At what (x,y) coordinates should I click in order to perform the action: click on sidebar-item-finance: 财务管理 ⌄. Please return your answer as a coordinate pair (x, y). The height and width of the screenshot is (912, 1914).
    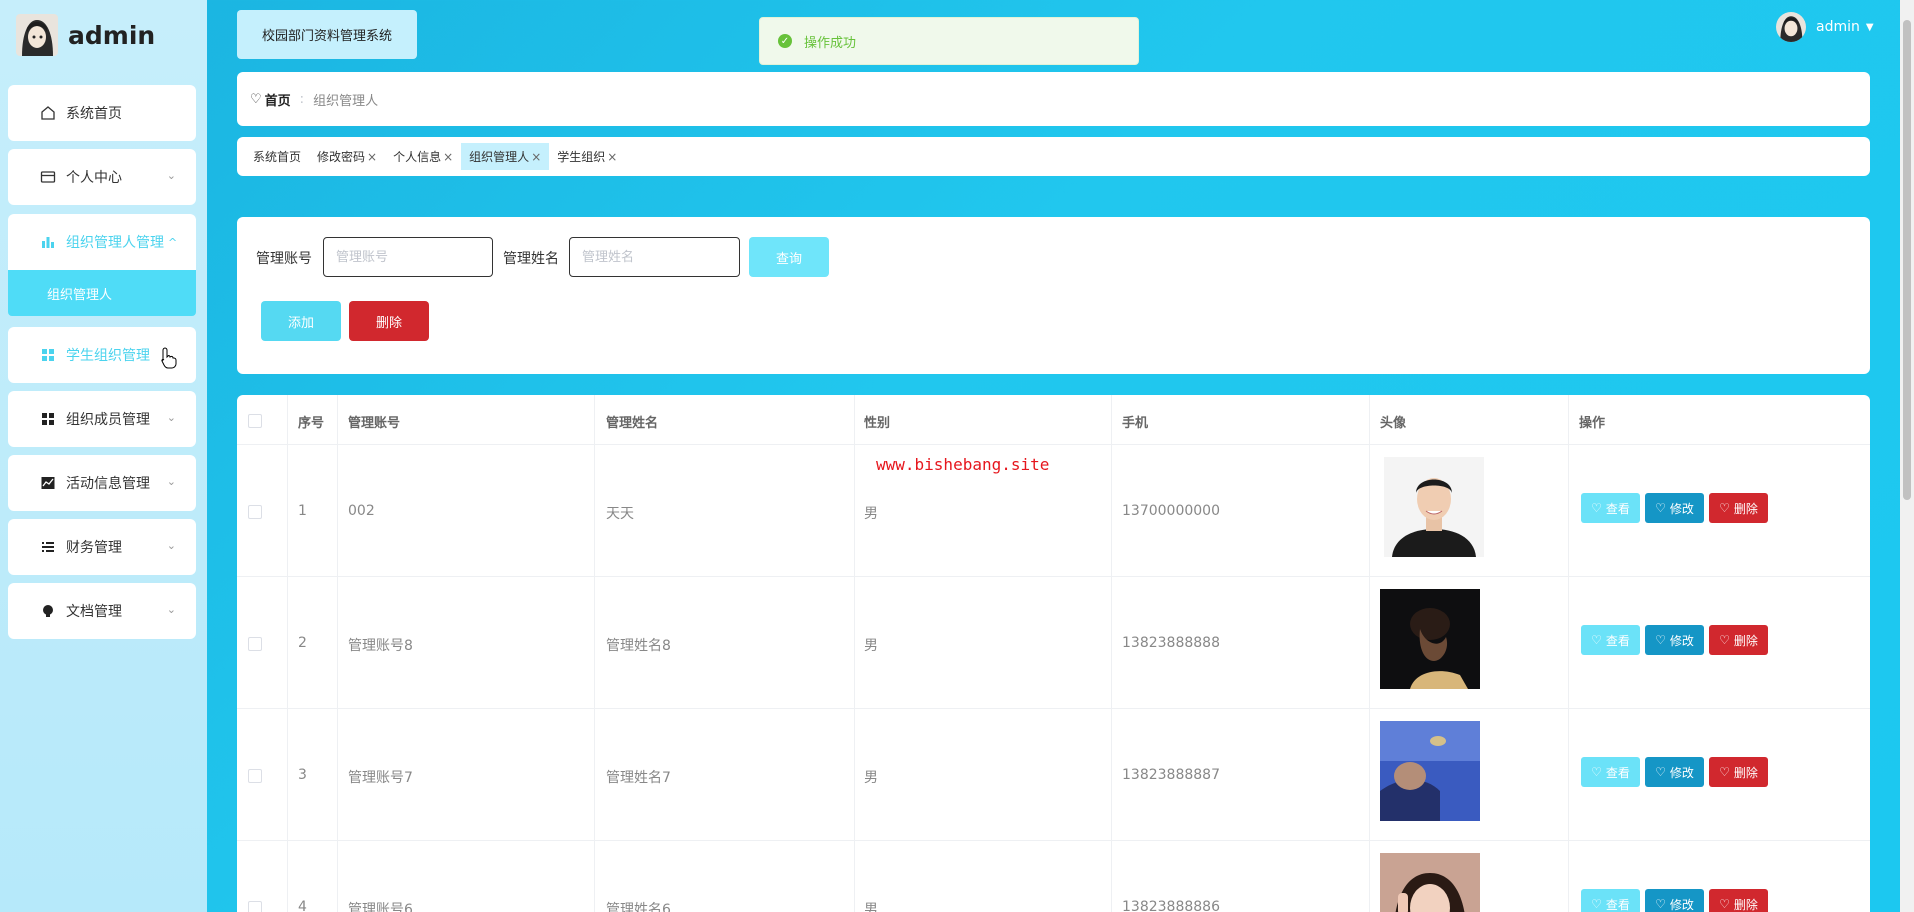
    Looking at the image, I should click on (102, 547).